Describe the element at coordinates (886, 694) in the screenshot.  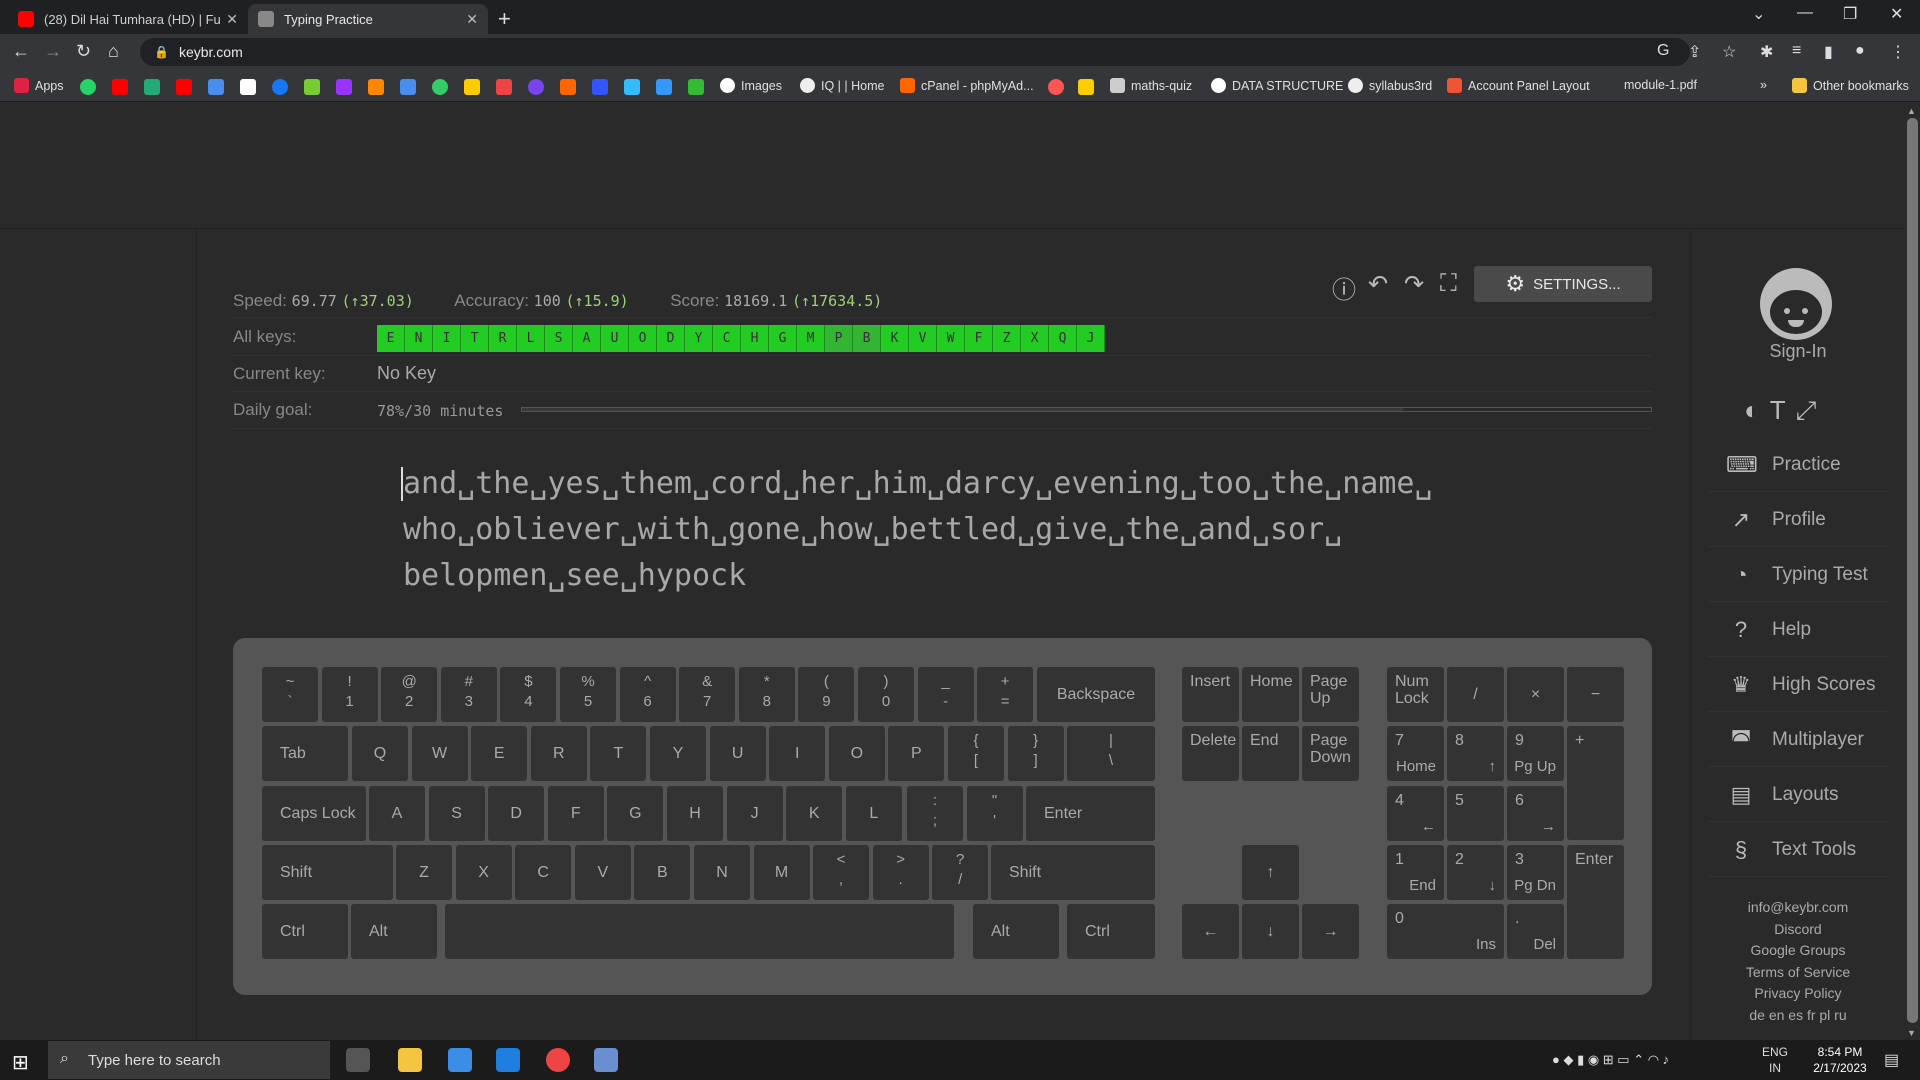
I see `key-0: ) 0` at that location.